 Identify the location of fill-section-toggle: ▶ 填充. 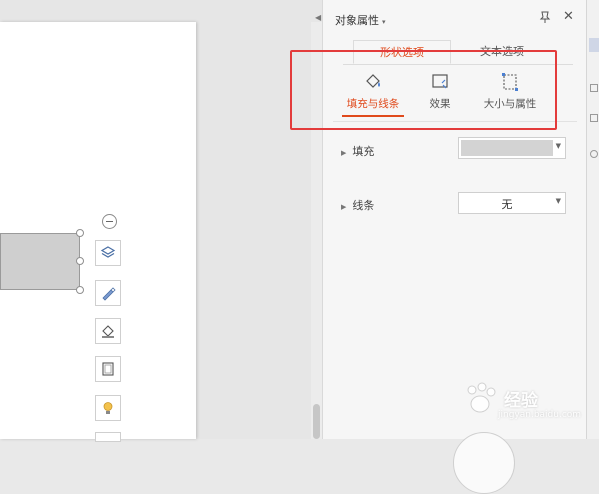
(357, 151).